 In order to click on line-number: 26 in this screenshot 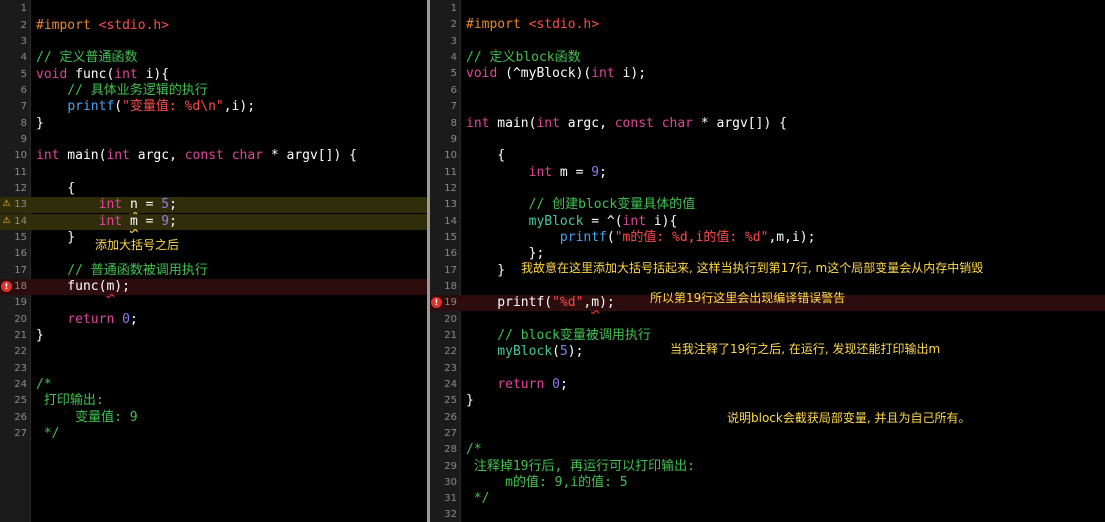, I will do `click(20, 417)`.